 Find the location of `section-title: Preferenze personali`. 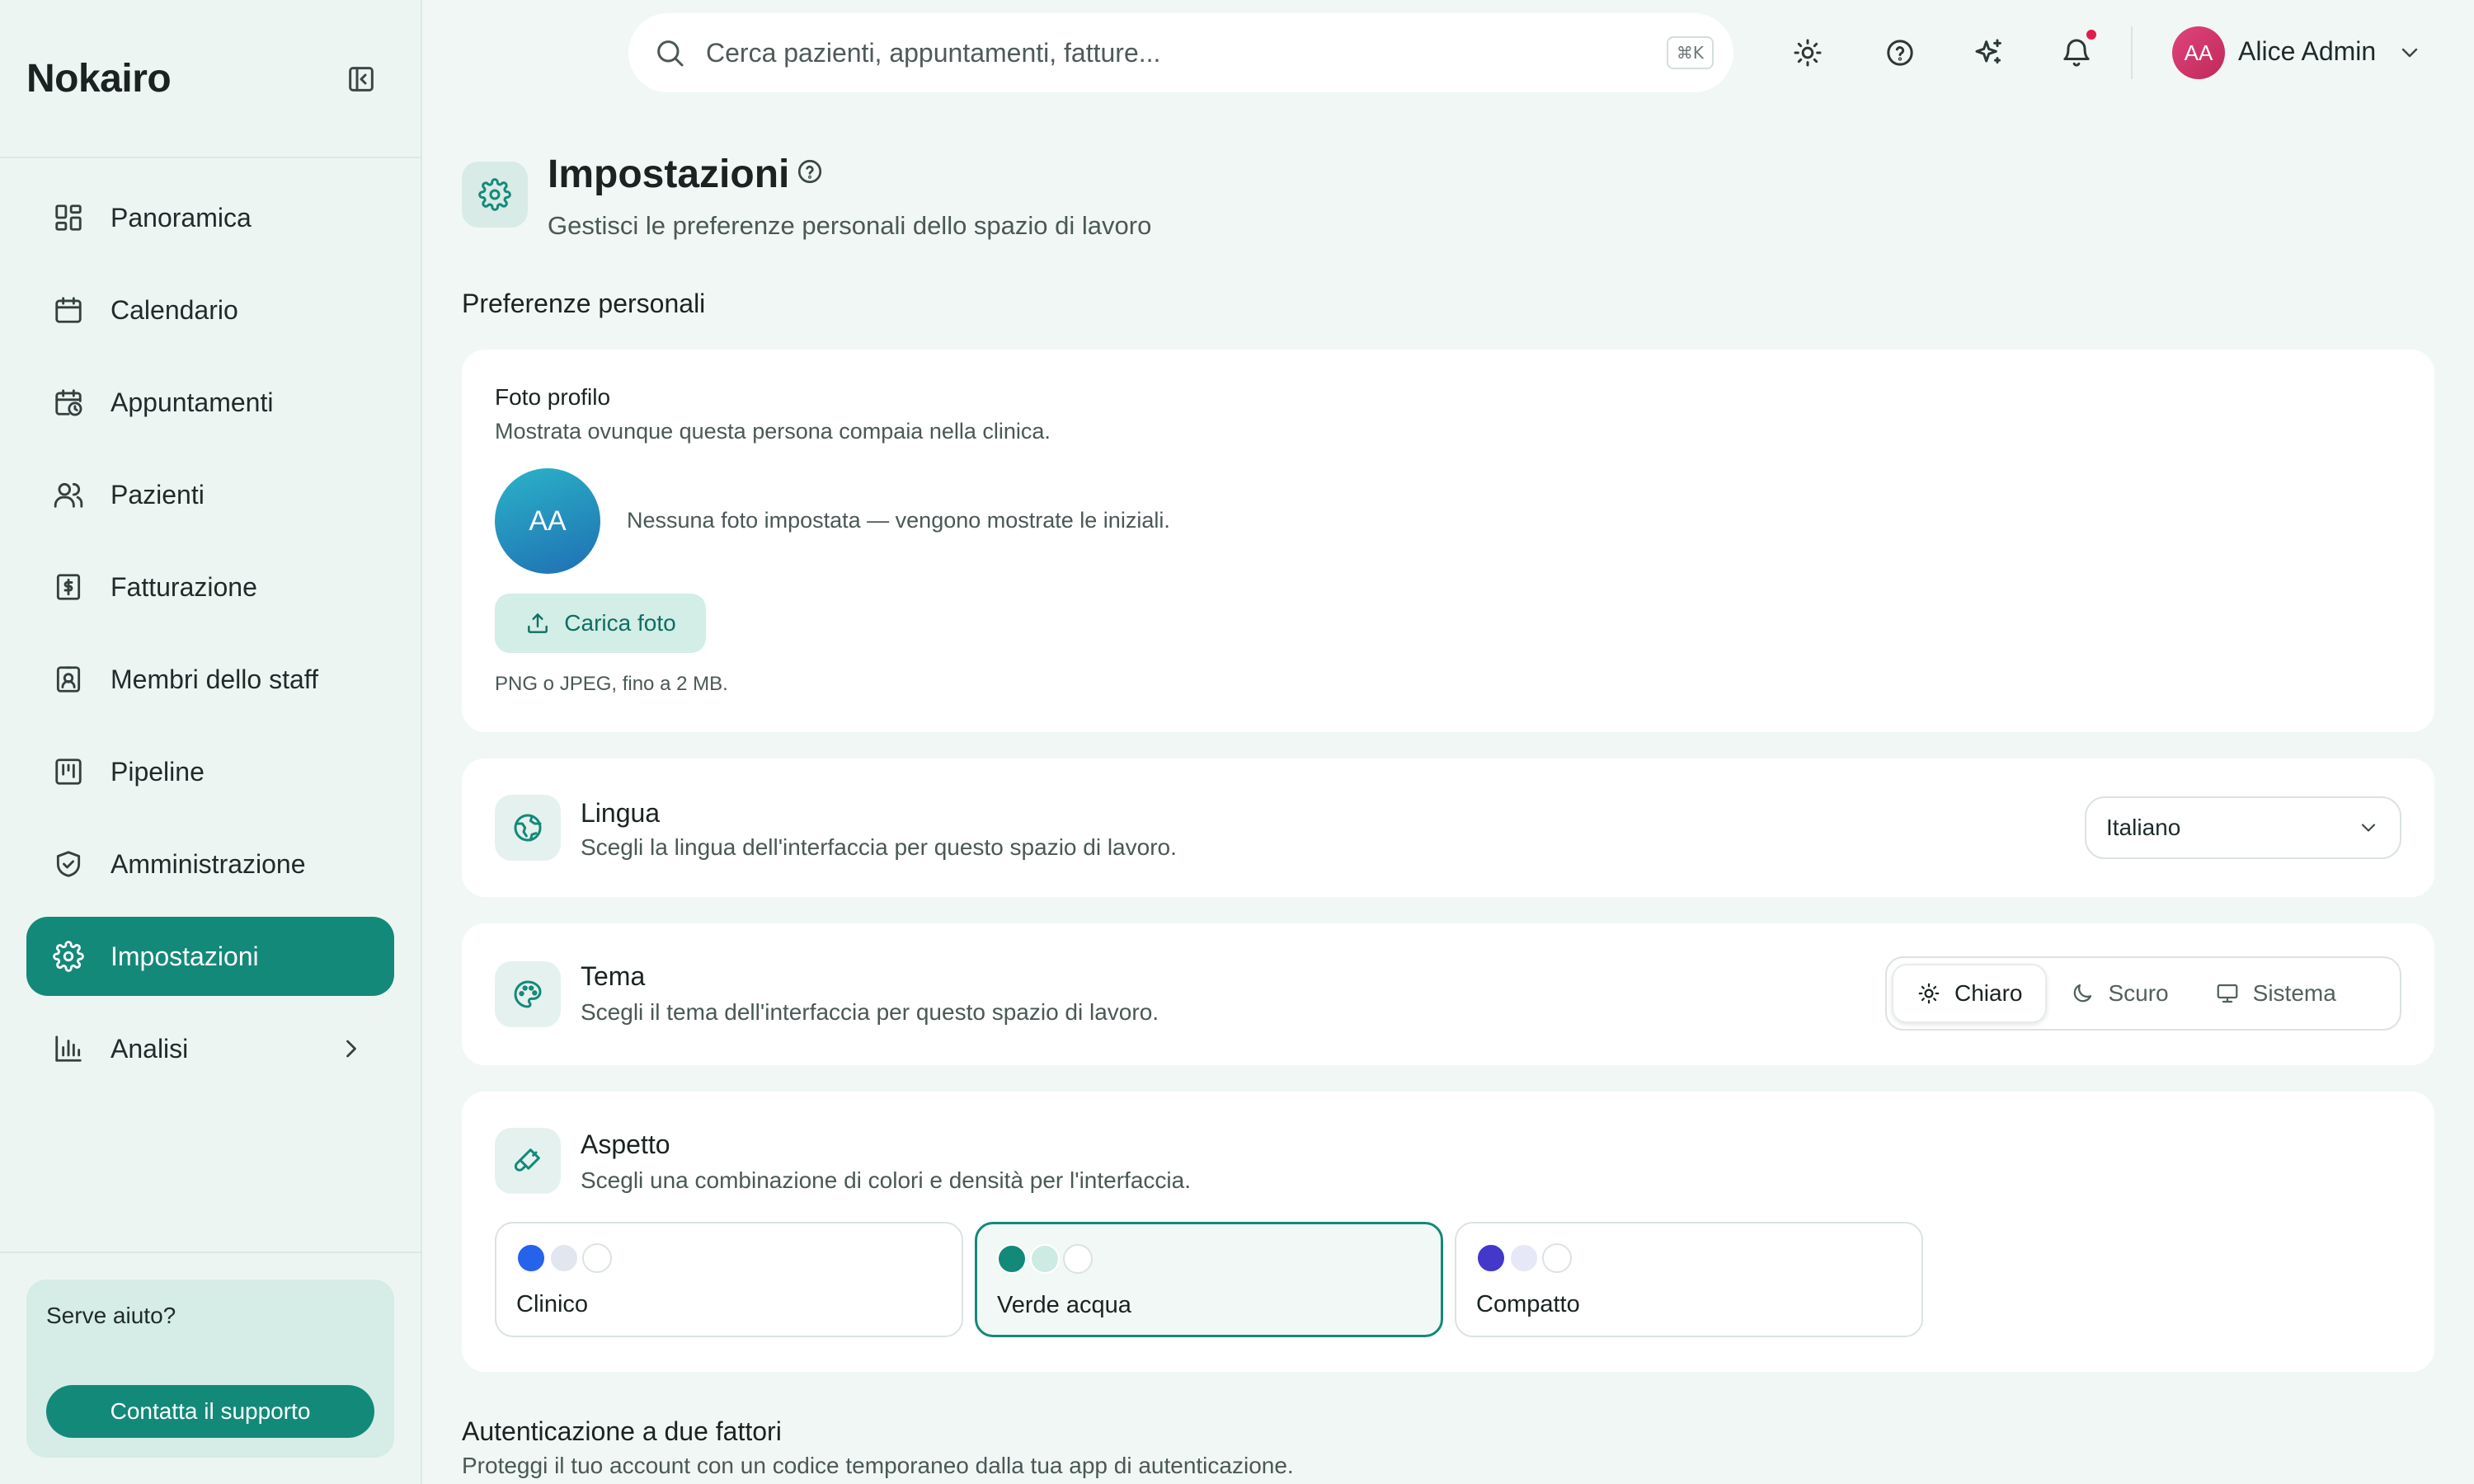

section-title: Preferenze personali is located at coordinates (584, 303).